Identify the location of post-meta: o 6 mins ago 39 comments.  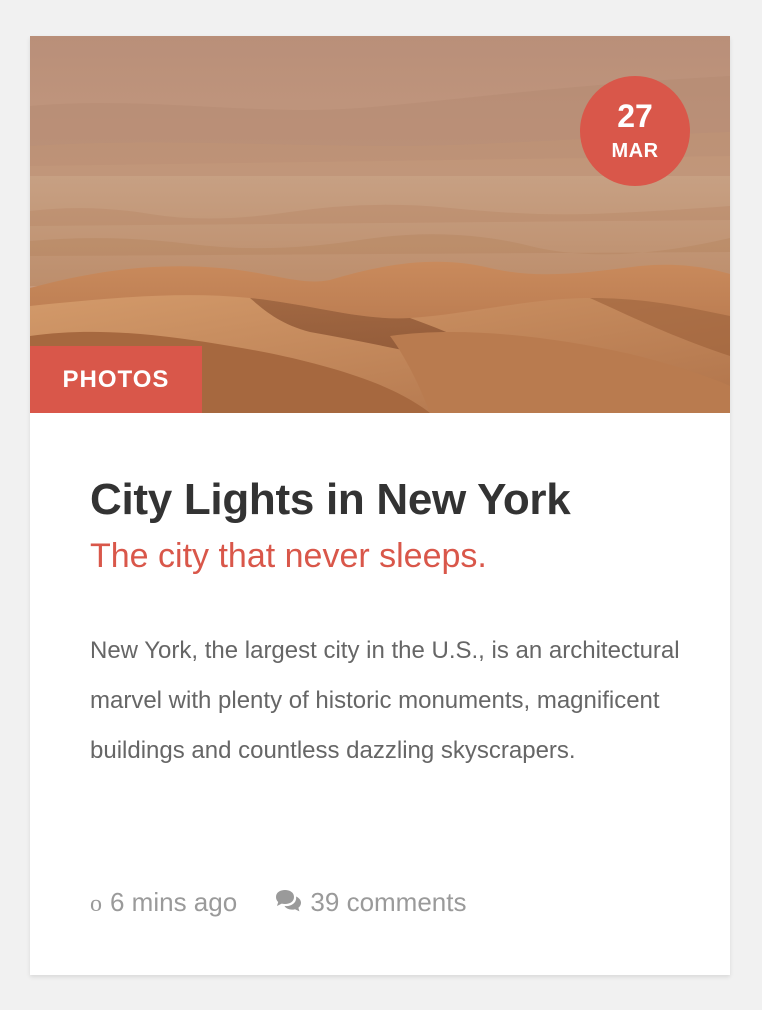
(278, 902).